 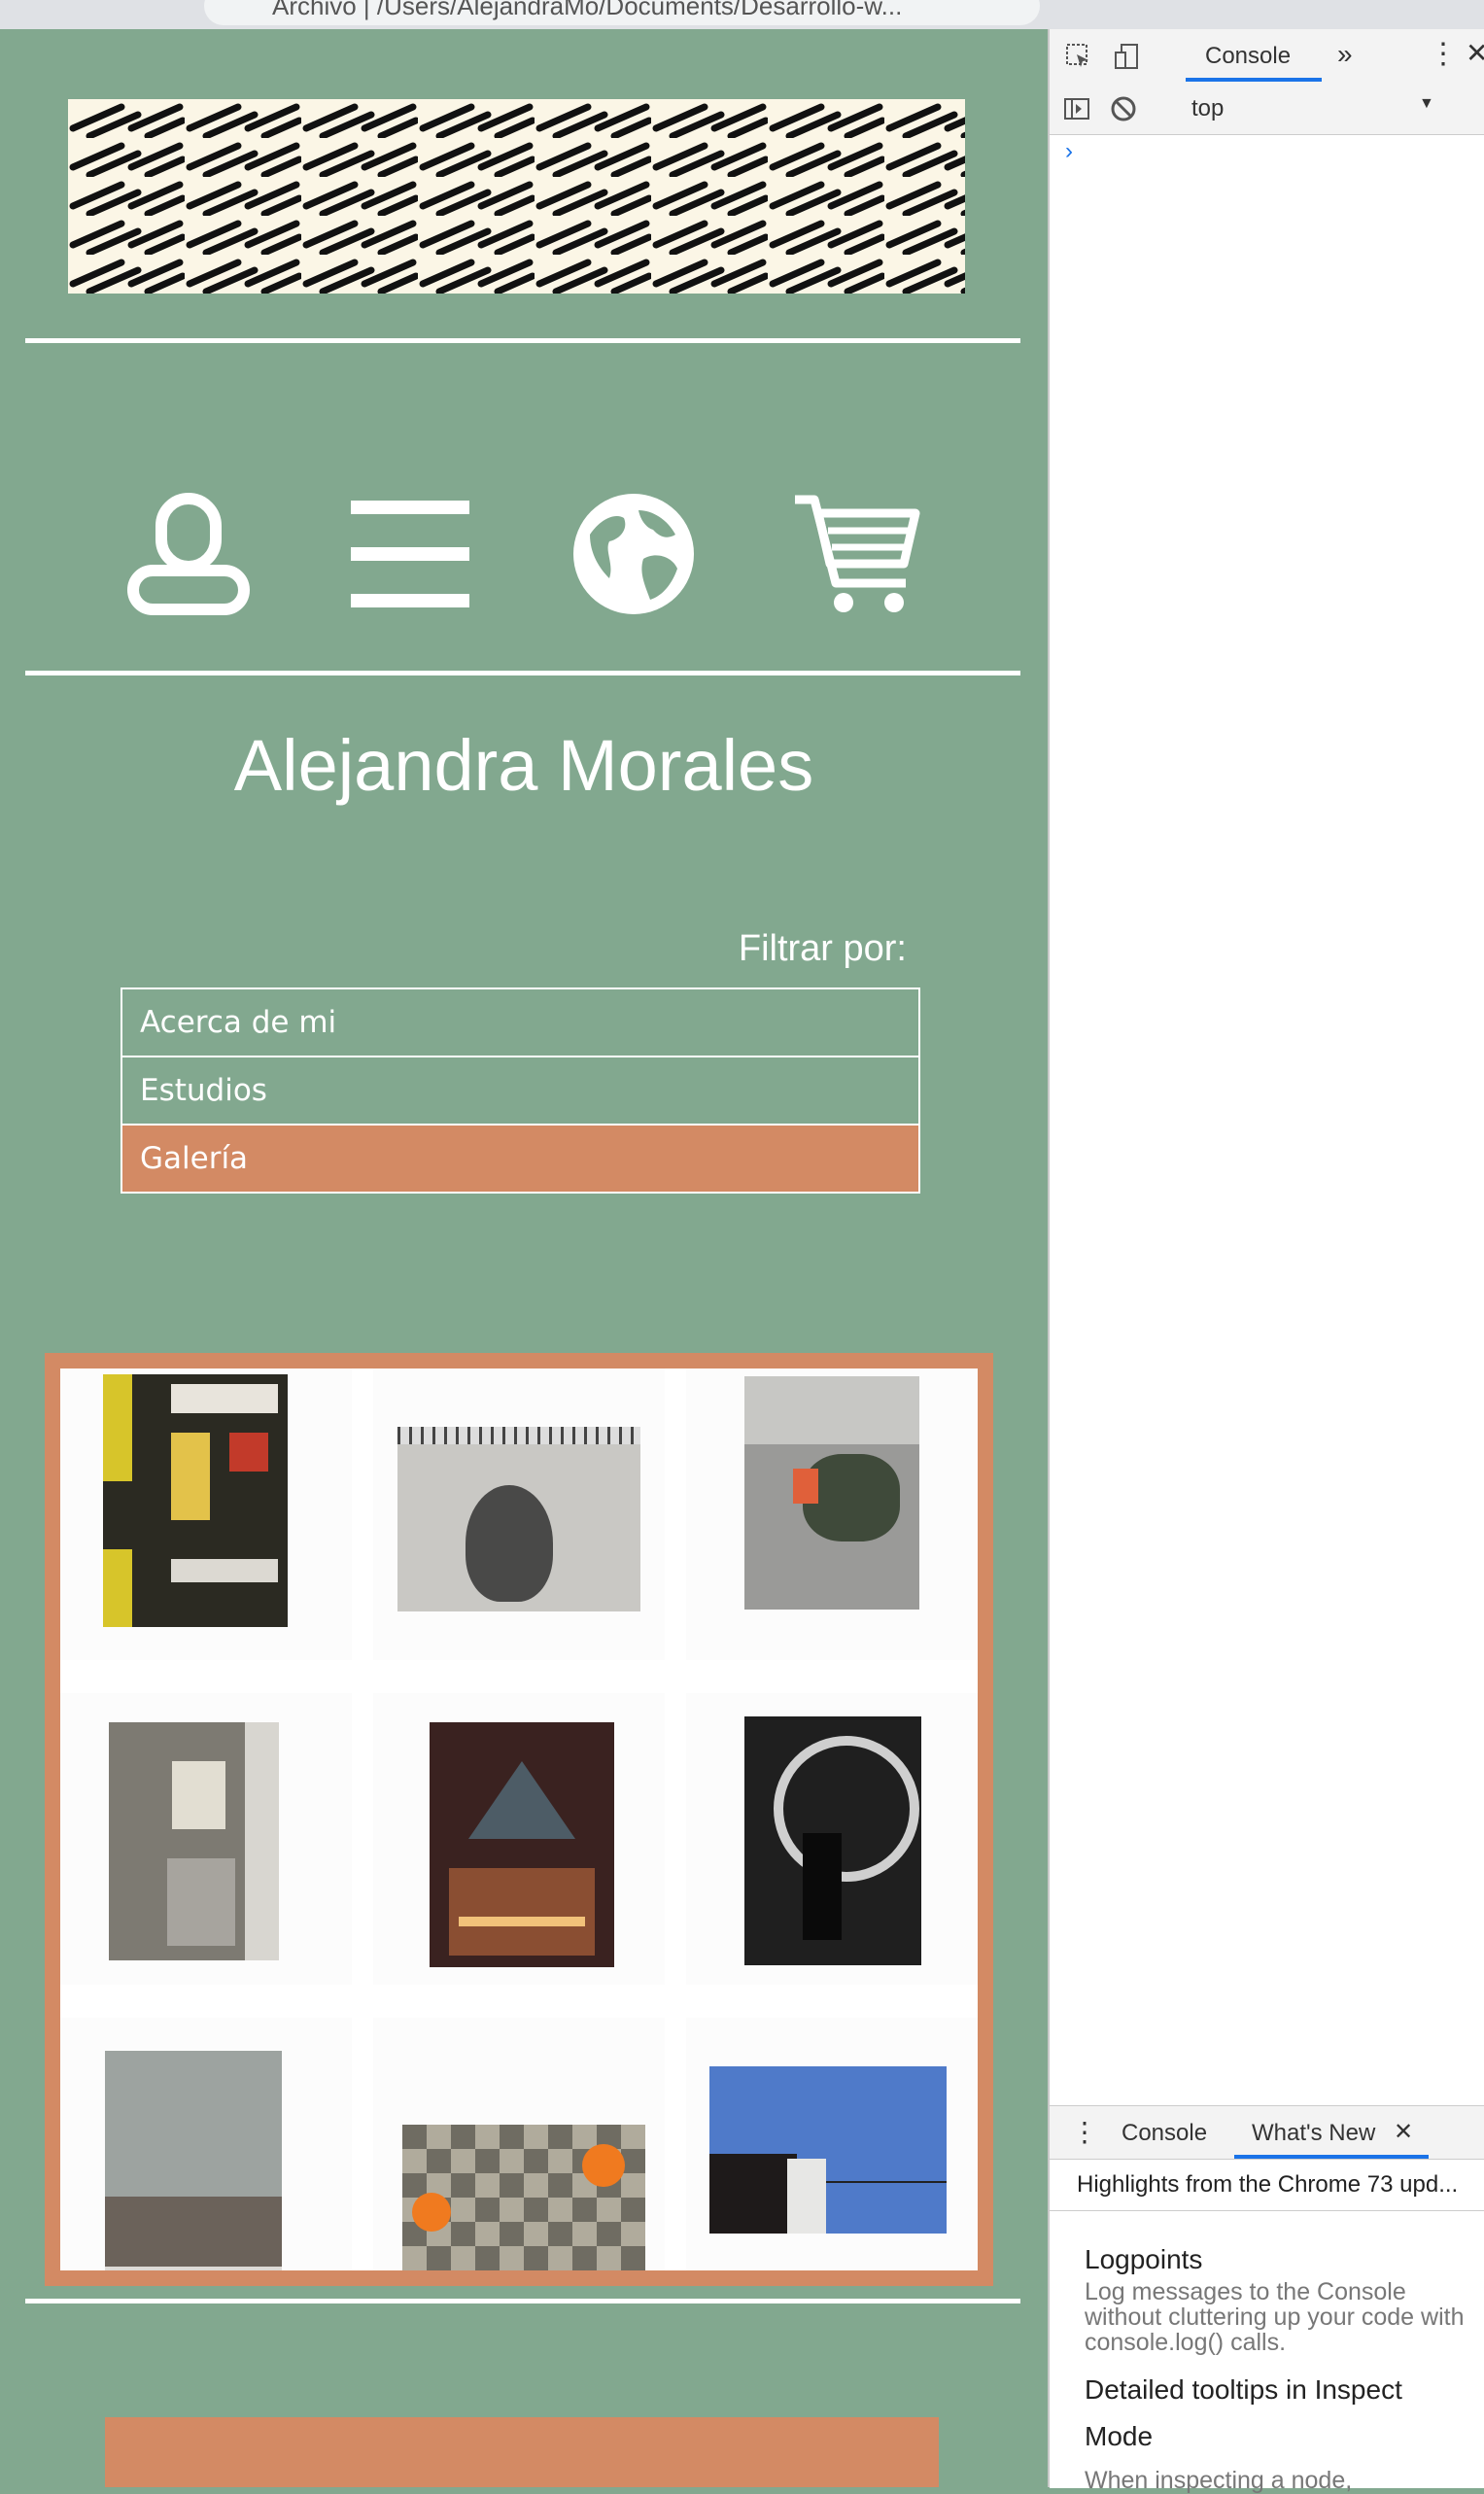 I want to click on globe-icon, so click(x=634, y=554).